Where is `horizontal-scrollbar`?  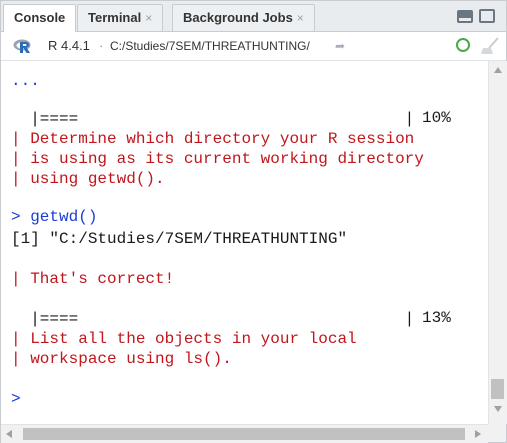
horizontal-scrollbar is located at coordinates (244, 433).